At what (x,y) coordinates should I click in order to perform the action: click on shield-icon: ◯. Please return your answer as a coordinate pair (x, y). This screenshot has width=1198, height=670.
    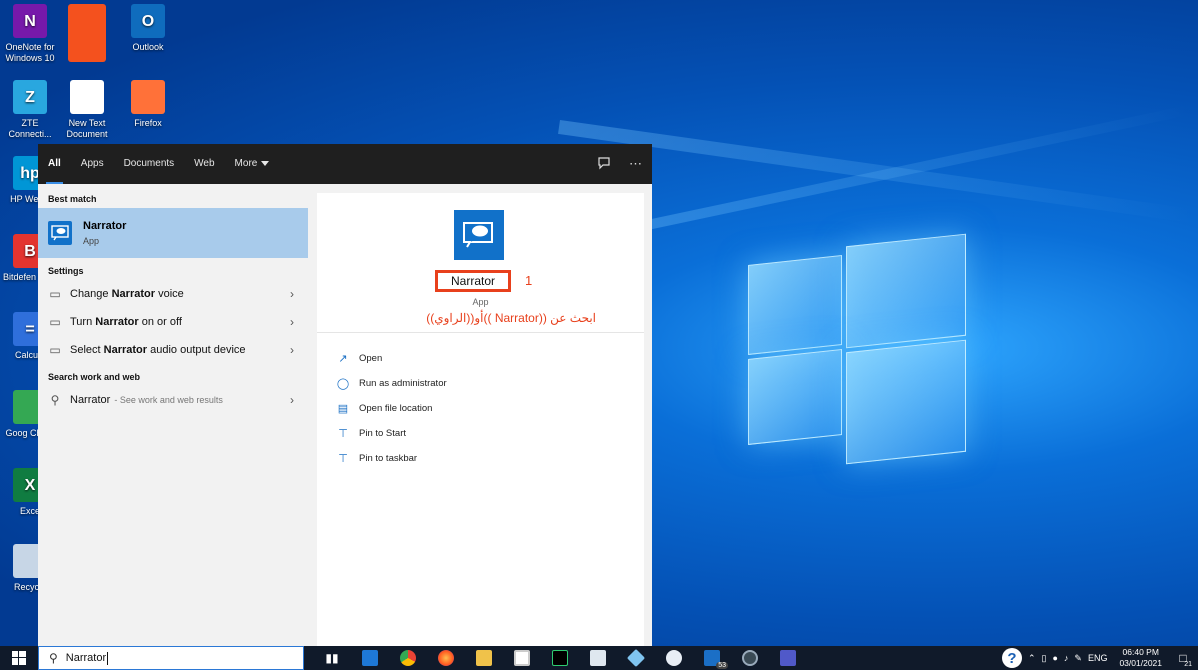
    Looking at the image, I should click on (343, 384).